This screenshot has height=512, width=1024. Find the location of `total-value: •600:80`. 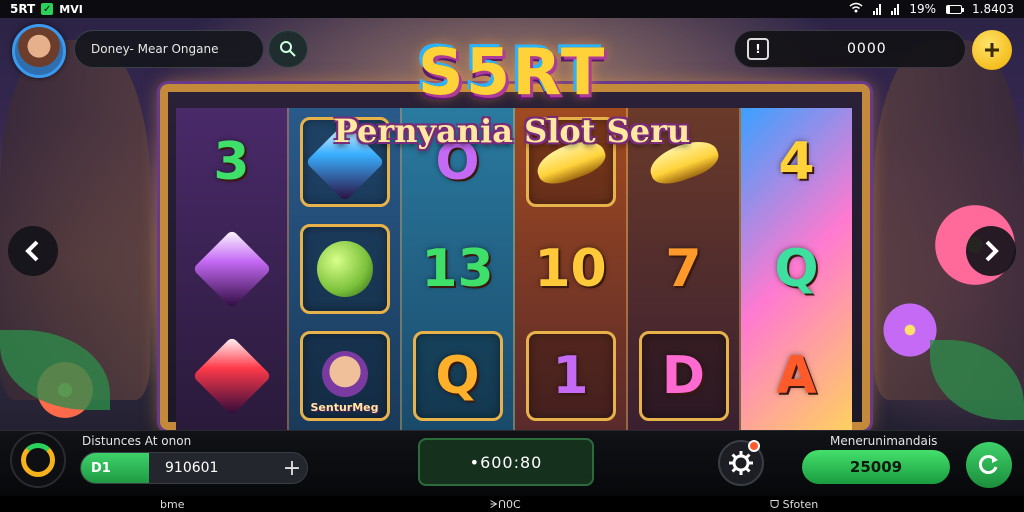

total-value: •600:80 is located at coordinates (506, 462).